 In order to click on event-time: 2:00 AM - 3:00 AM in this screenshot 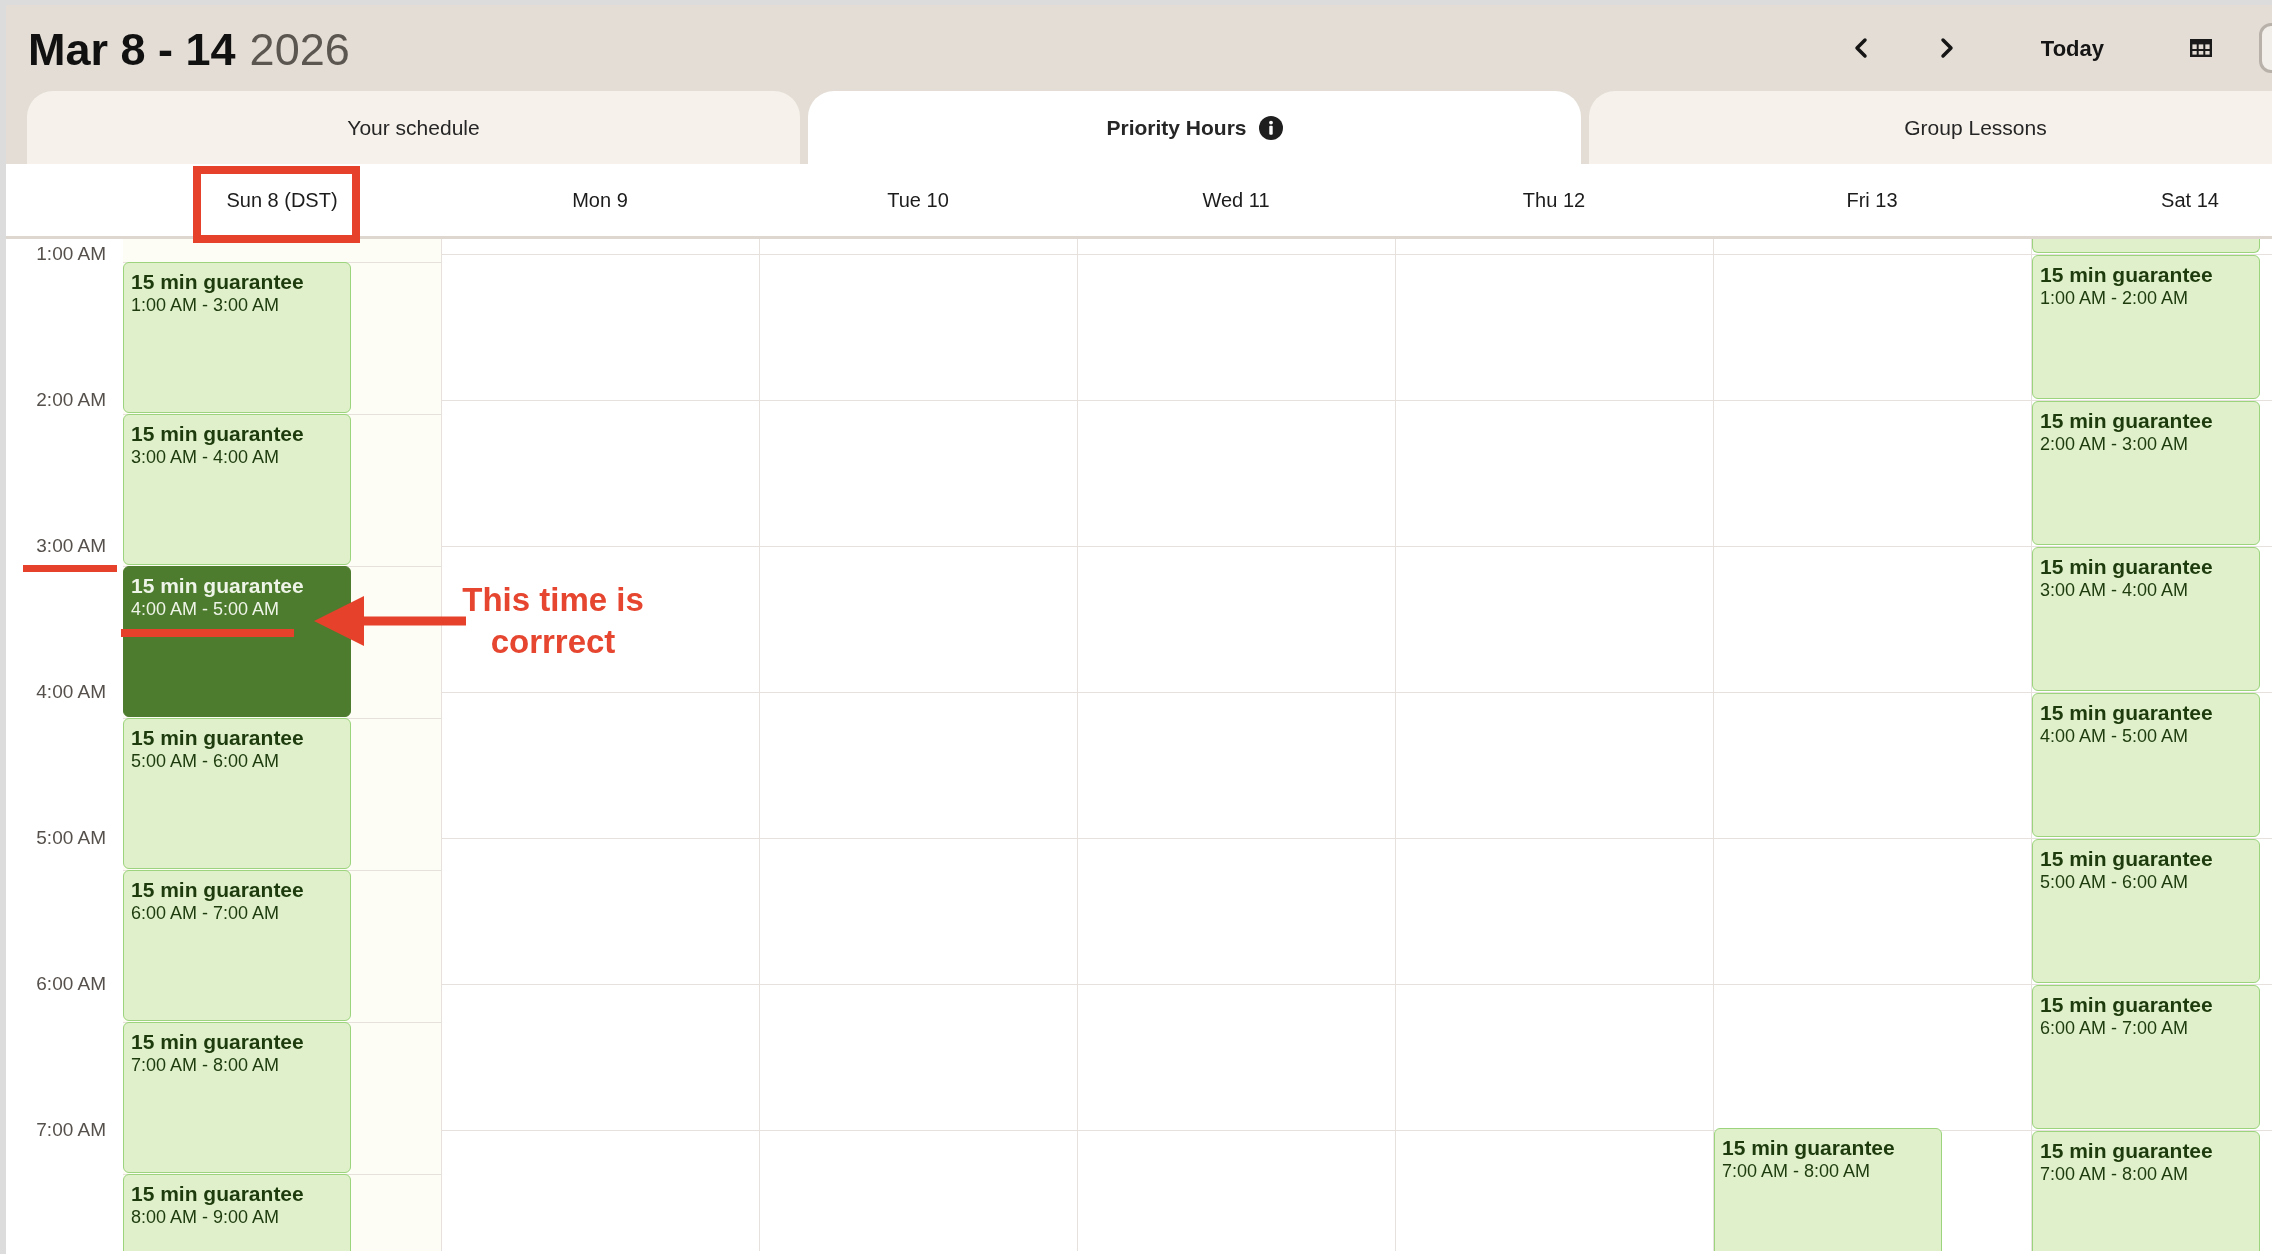, I will do `click(2114, 444)`.